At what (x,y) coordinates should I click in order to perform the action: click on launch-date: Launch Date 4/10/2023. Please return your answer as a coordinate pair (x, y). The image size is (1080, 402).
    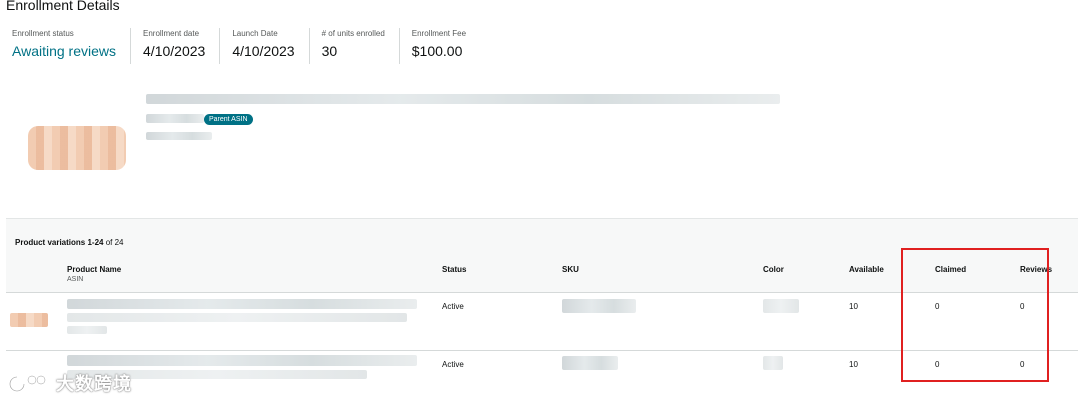
    Looking at the image, I should click on (263, 46).